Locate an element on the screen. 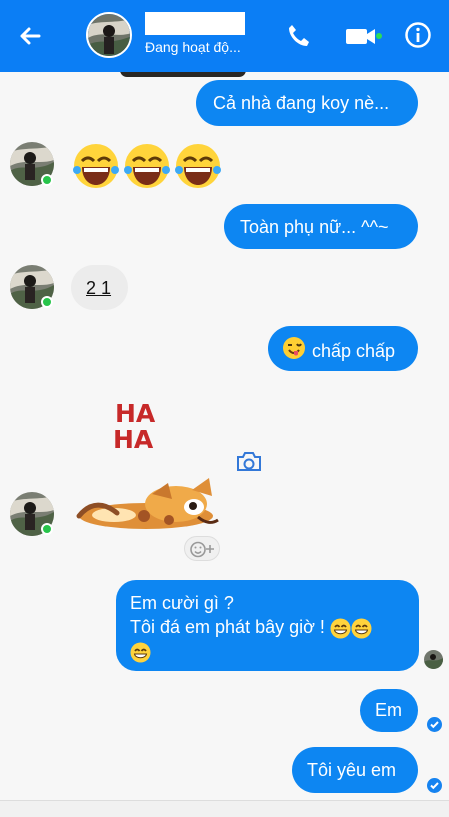 This screenshot has height=817, width=449. message-outgoing: Toàn phụ nữ... ^^~ is located at coordinates (321, 226).